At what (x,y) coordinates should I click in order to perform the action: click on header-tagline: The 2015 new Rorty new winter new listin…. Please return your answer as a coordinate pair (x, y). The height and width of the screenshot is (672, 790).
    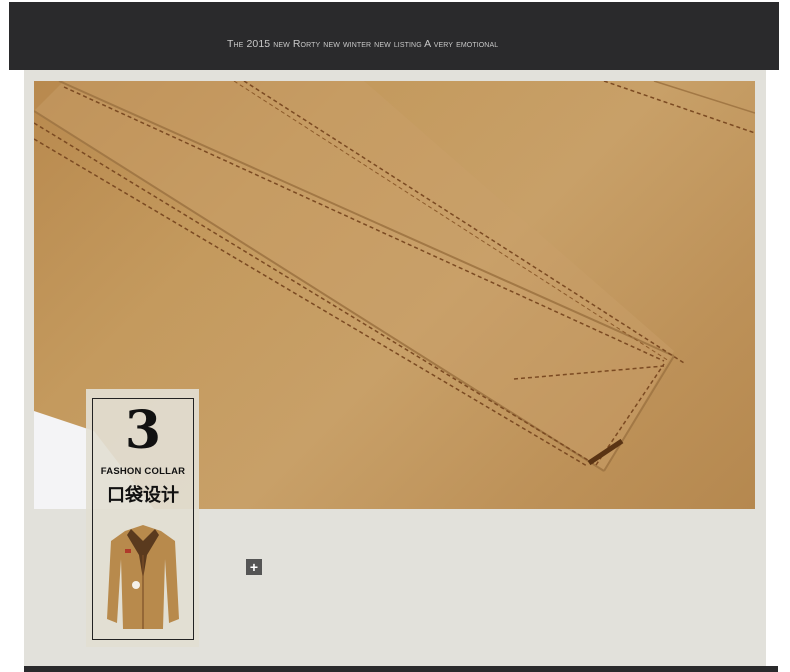
    Looking at the image, I should click on (363, 44).